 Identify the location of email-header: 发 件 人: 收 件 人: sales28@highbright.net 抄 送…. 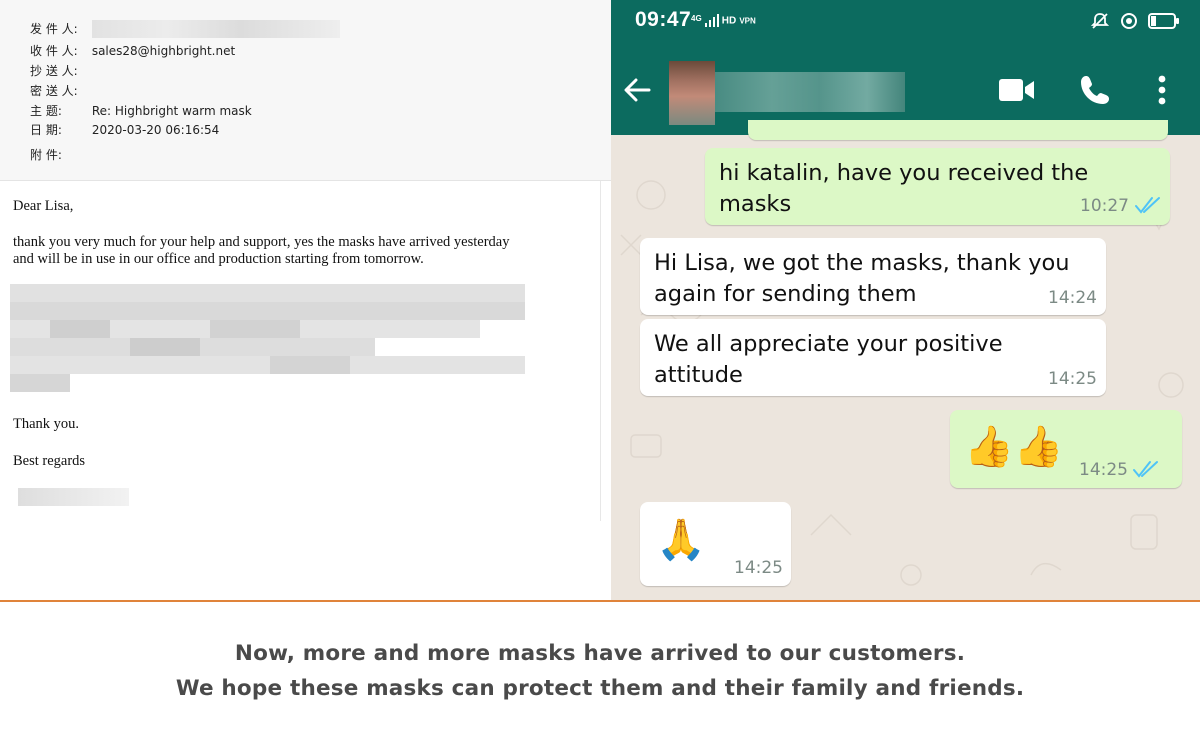
(305, 90).